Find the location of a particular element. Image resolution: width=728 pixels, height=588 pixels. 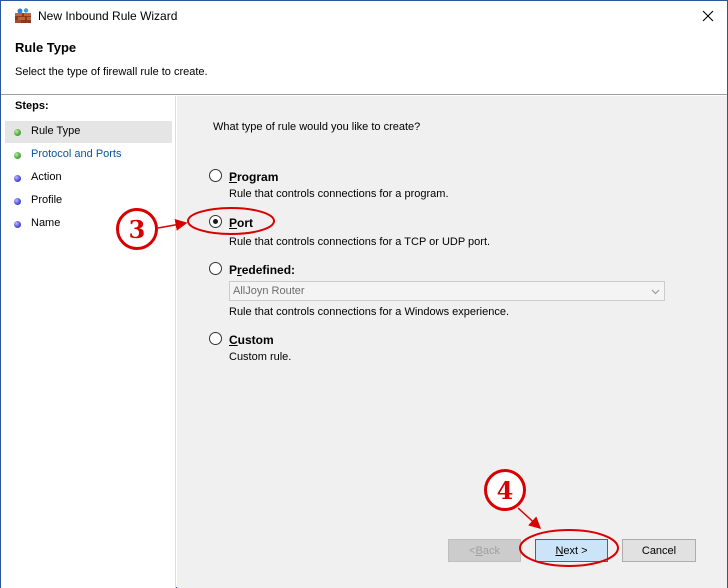

program-radio is located at coordinates (215, 175).